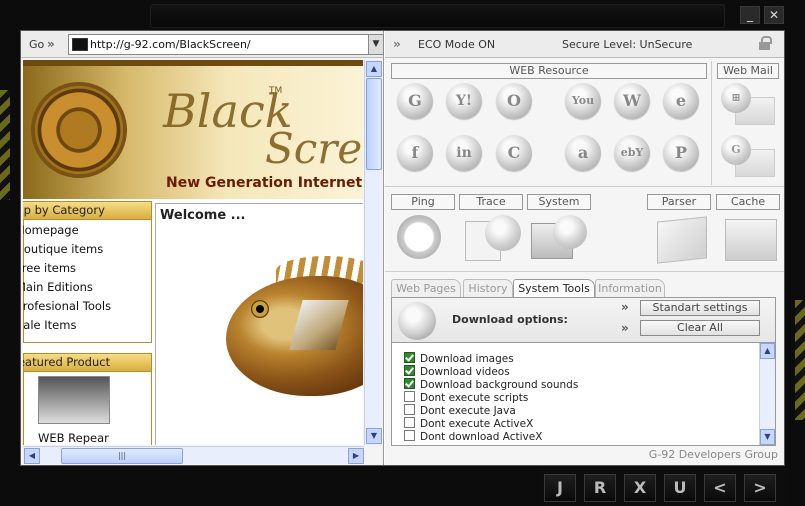 This screenshot has height=506, width=805. Describe the element at coordinates (374, 124) in the screenshot. I see `scroll-thumb` at that location.